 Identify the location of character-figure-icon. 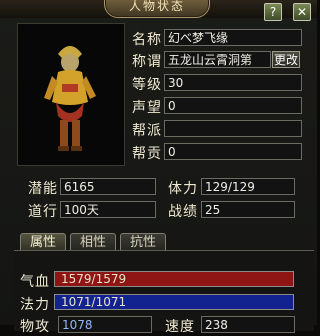
(70, 98).